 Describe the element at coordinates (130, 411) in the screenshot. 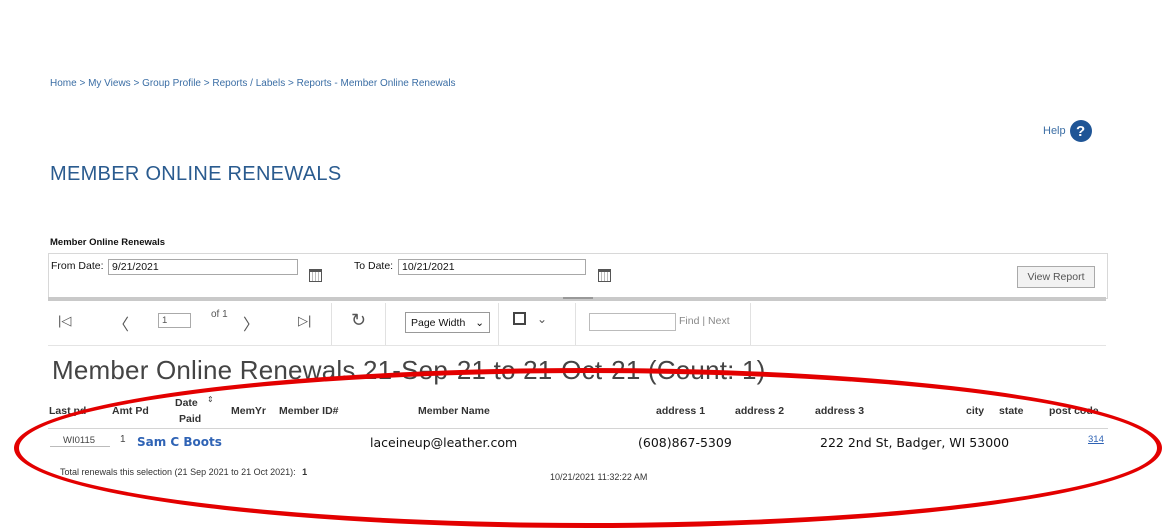

I see `col-header-amt-pd: Amt Pd` at that location.